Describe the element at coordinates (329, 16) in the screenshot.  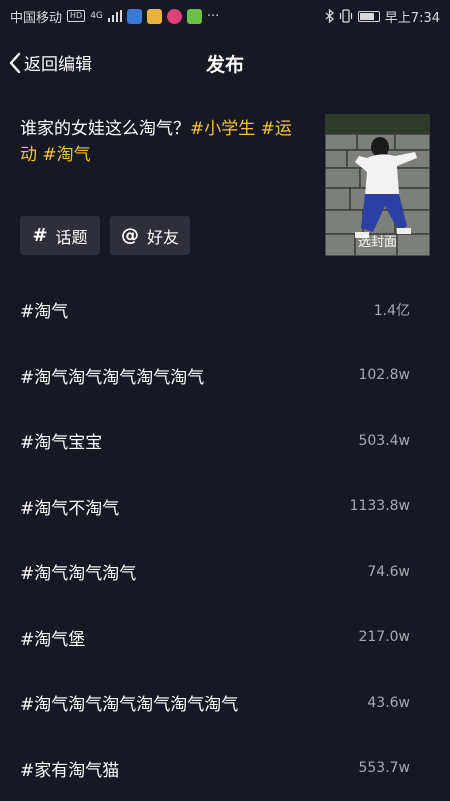
I see `bluetooth-icon` at that location.